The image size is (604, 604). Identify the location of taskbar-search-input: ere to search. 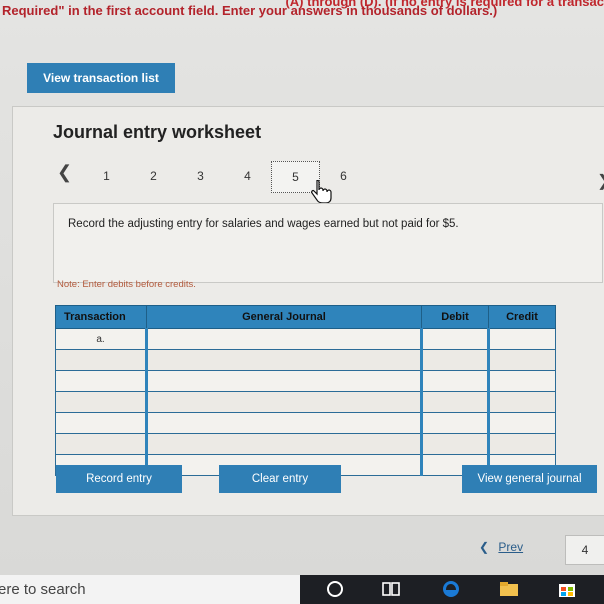
(150, 589).